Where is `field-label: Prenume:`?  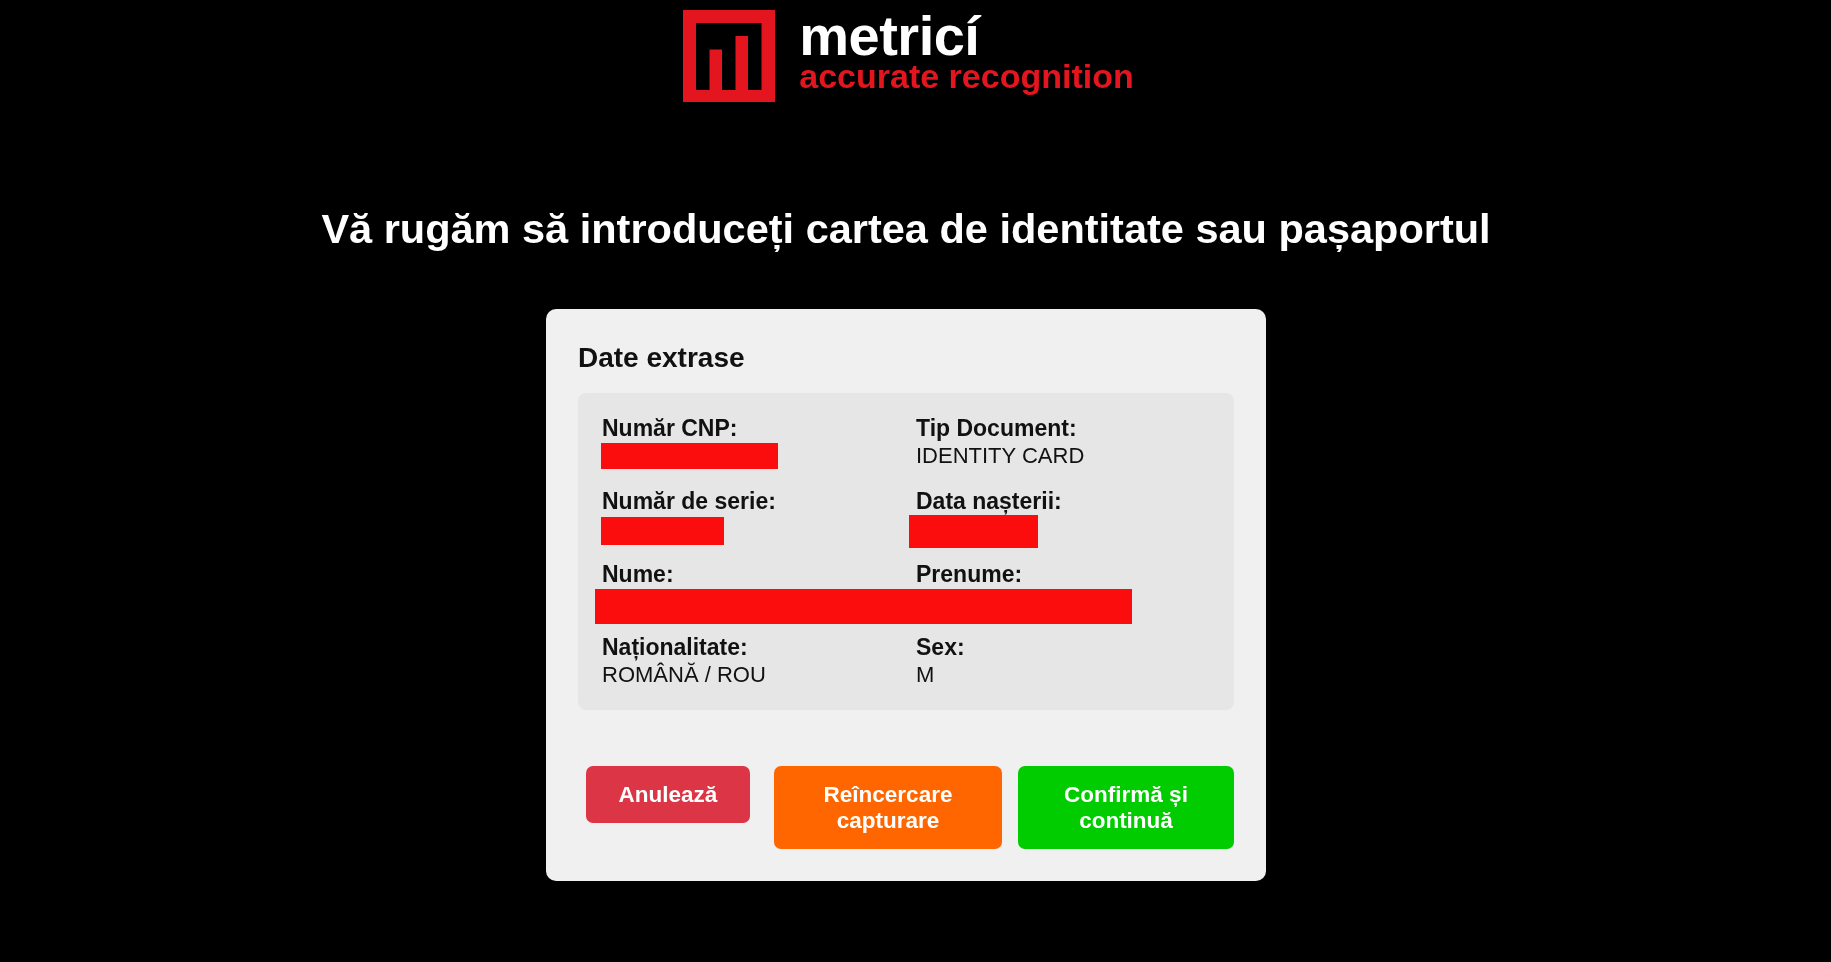 field-label: Prenume: is located at coordinates (969, 574).